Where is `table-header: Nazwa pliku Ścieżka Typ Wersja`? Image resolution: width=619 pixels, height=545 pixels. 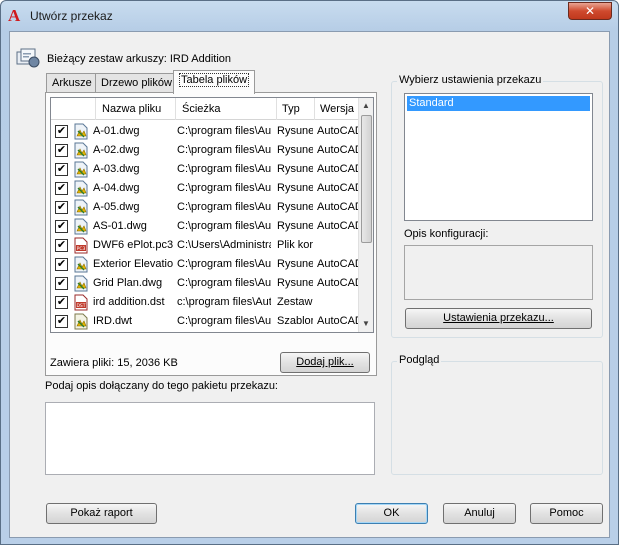 table-header: Nazwa pliku Ścieżka Typ Wersja is located at coordinates (205, 109).